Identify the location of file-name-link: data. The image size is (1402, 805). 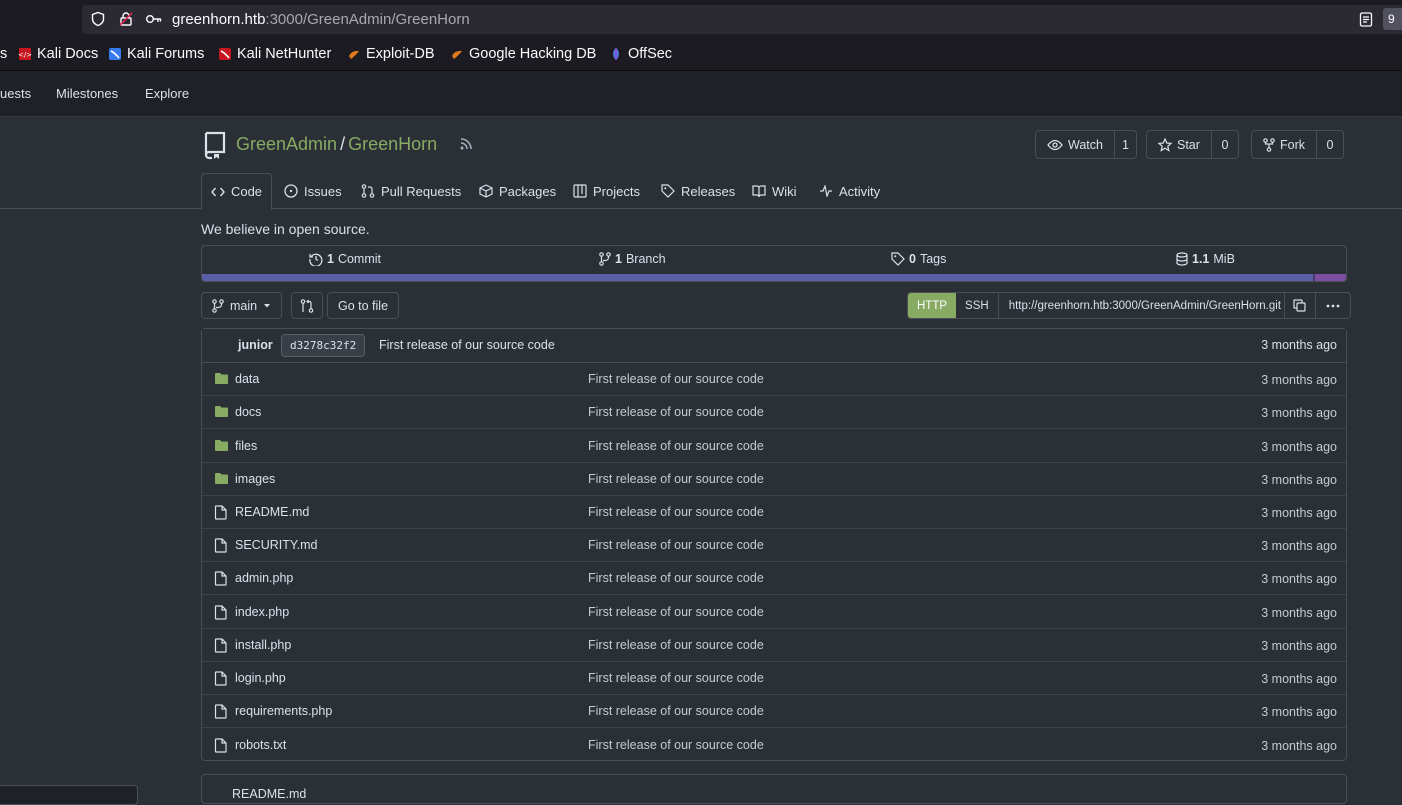
(247, 379).